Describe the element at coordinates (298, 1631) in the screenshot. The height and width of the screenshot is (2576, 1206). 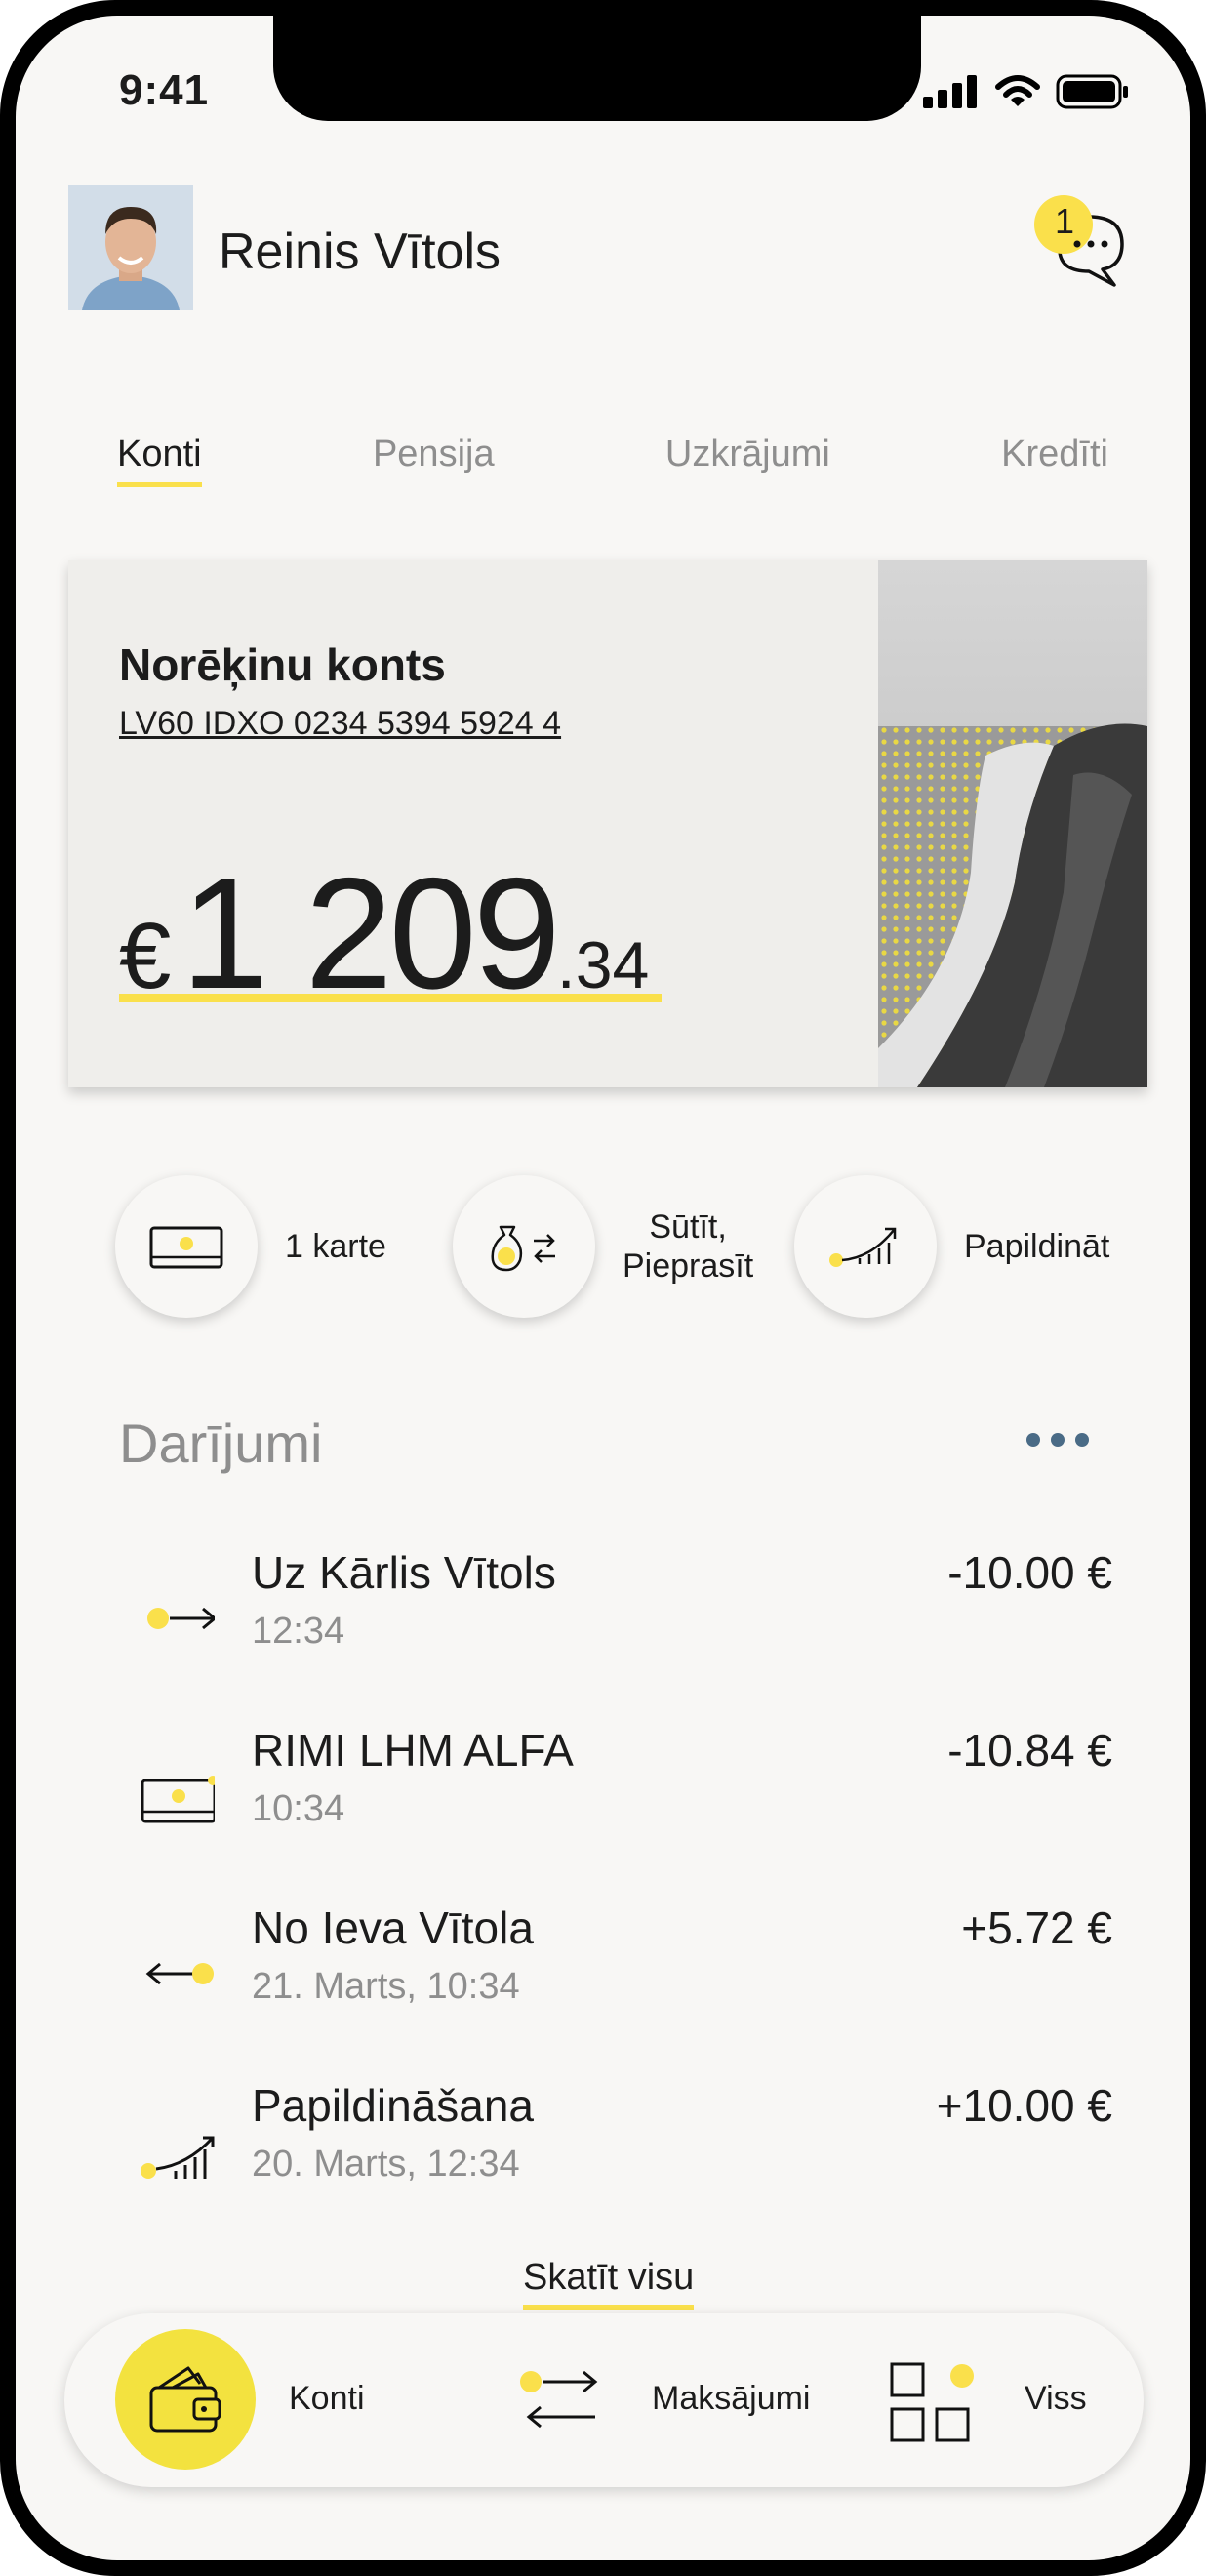
I see `transaction-time: 12:34` at that location.